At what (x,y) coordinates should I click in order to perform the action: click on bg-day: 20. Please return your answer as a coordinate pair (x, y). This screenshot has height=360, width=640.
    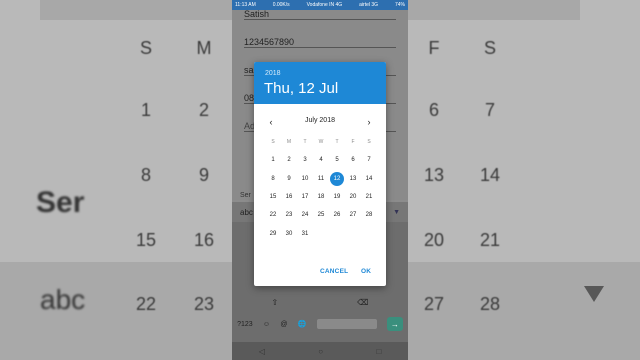
    Looking at the image, I should click on (434, 240).